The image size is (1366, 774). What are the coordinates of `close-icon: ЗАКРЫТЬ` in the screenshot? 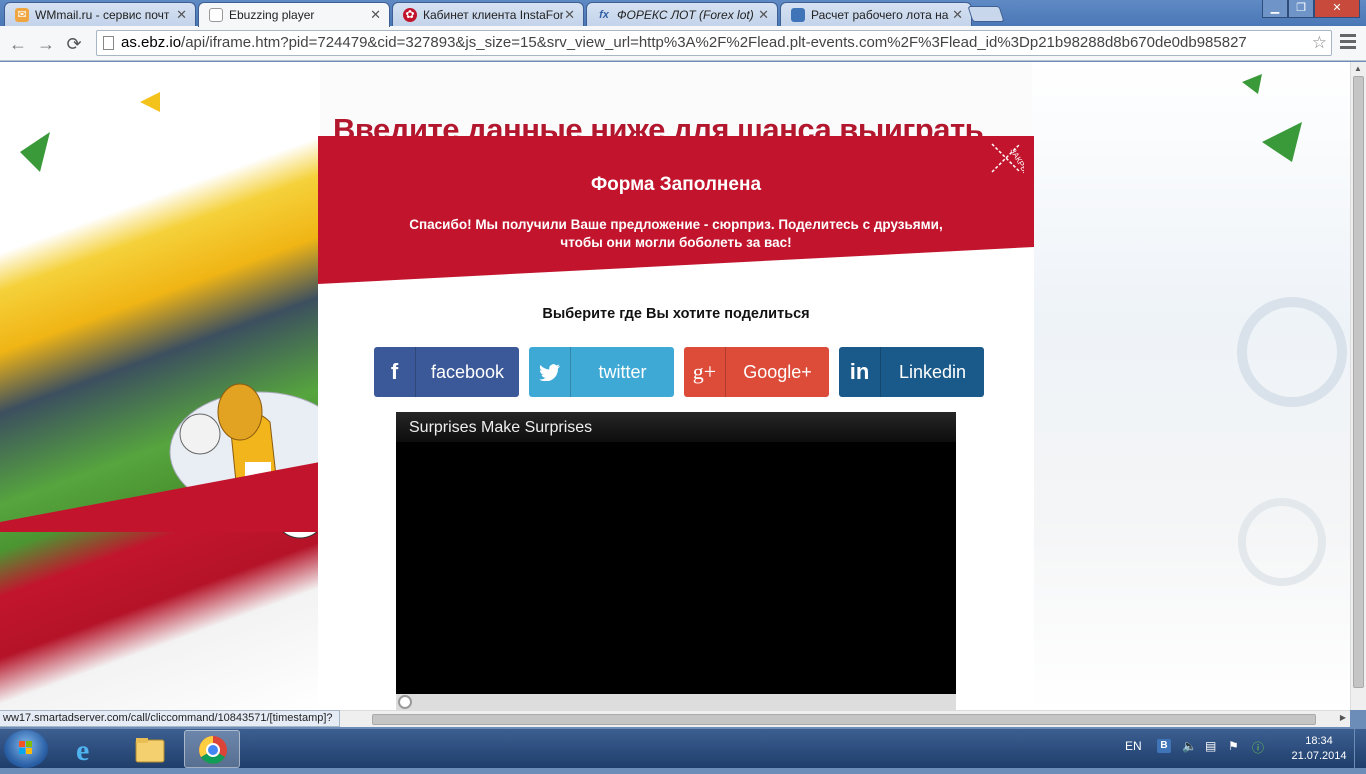 It's located at (1013, 163).